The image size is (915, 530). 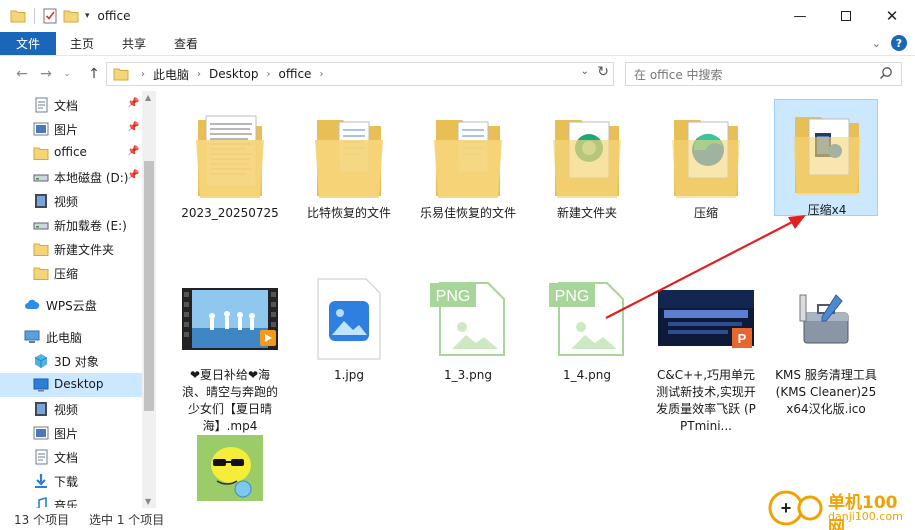 I want to click on nav-label: 此电脑, so click(x=64, y=338).